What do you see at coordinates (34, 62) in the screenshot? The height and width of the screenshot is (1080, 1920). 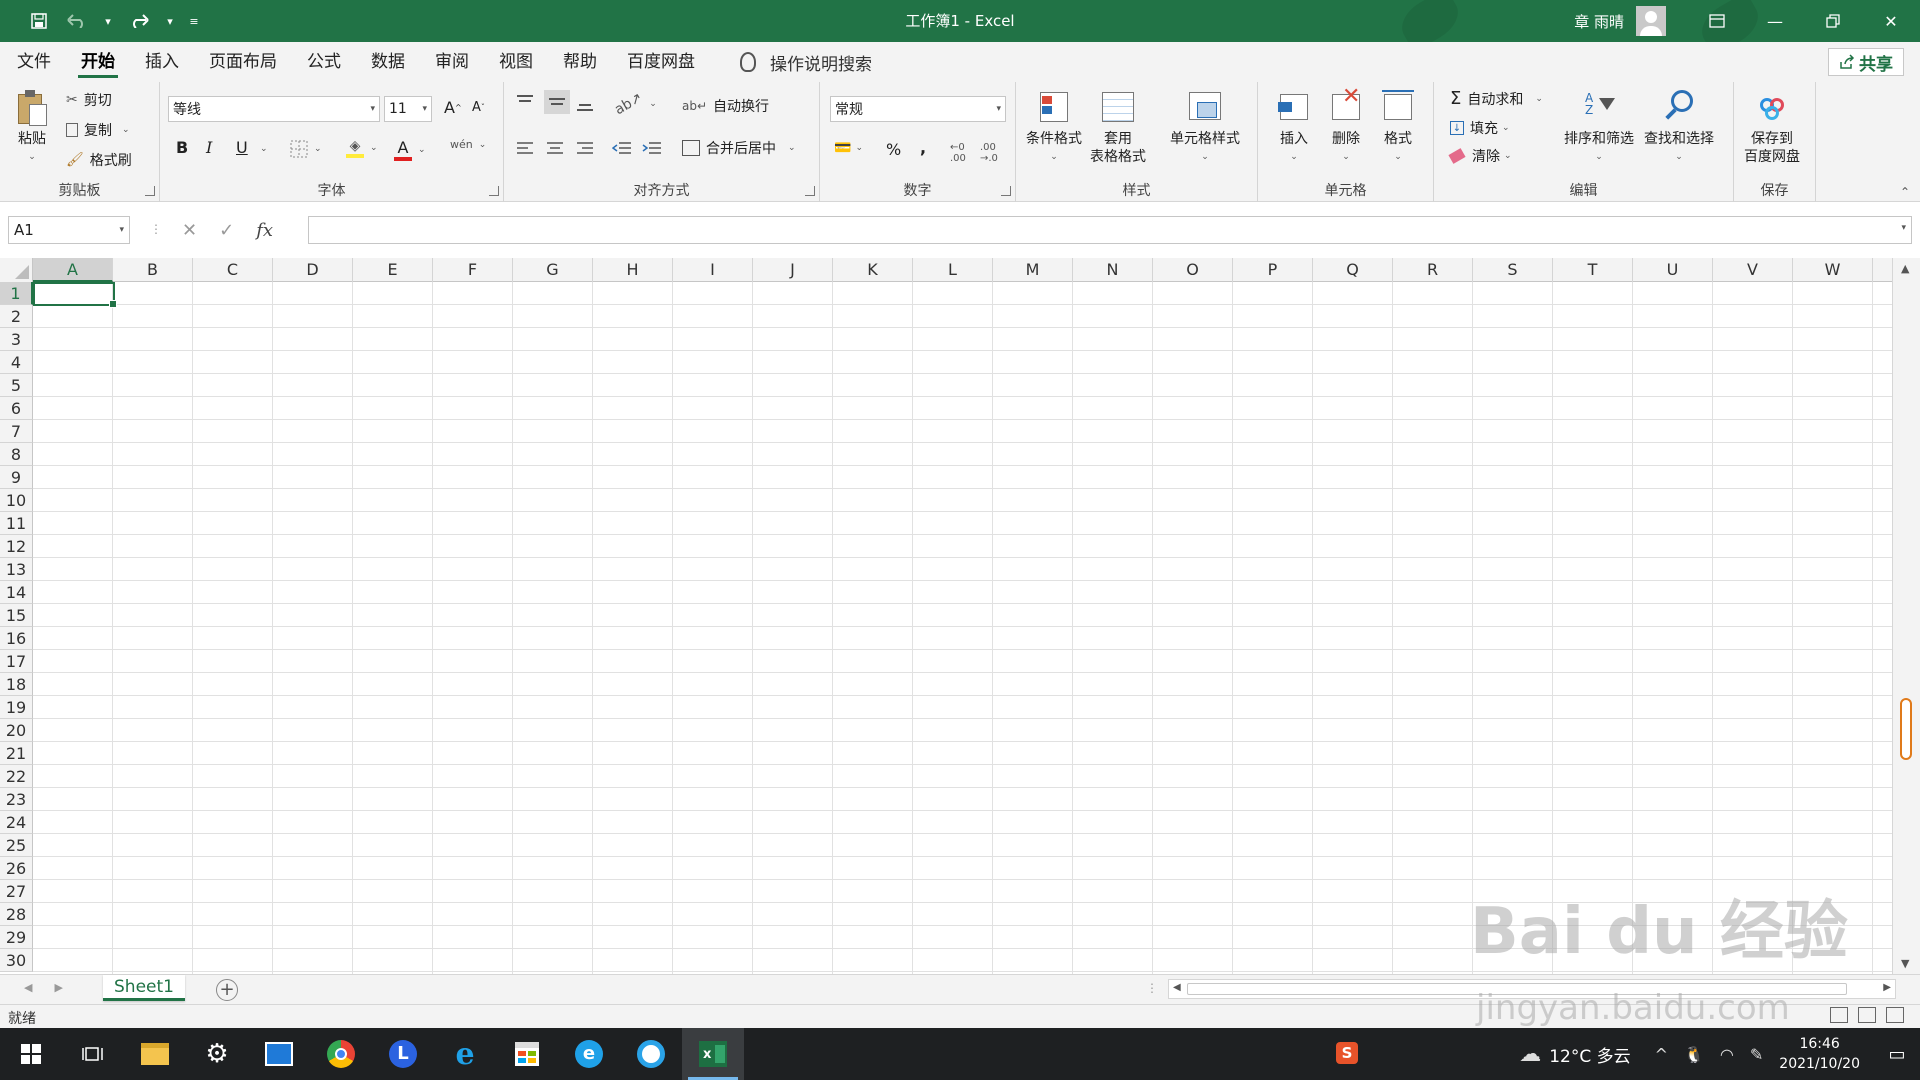 I see `tab-file: 文件` at bounding box center [34, 62].